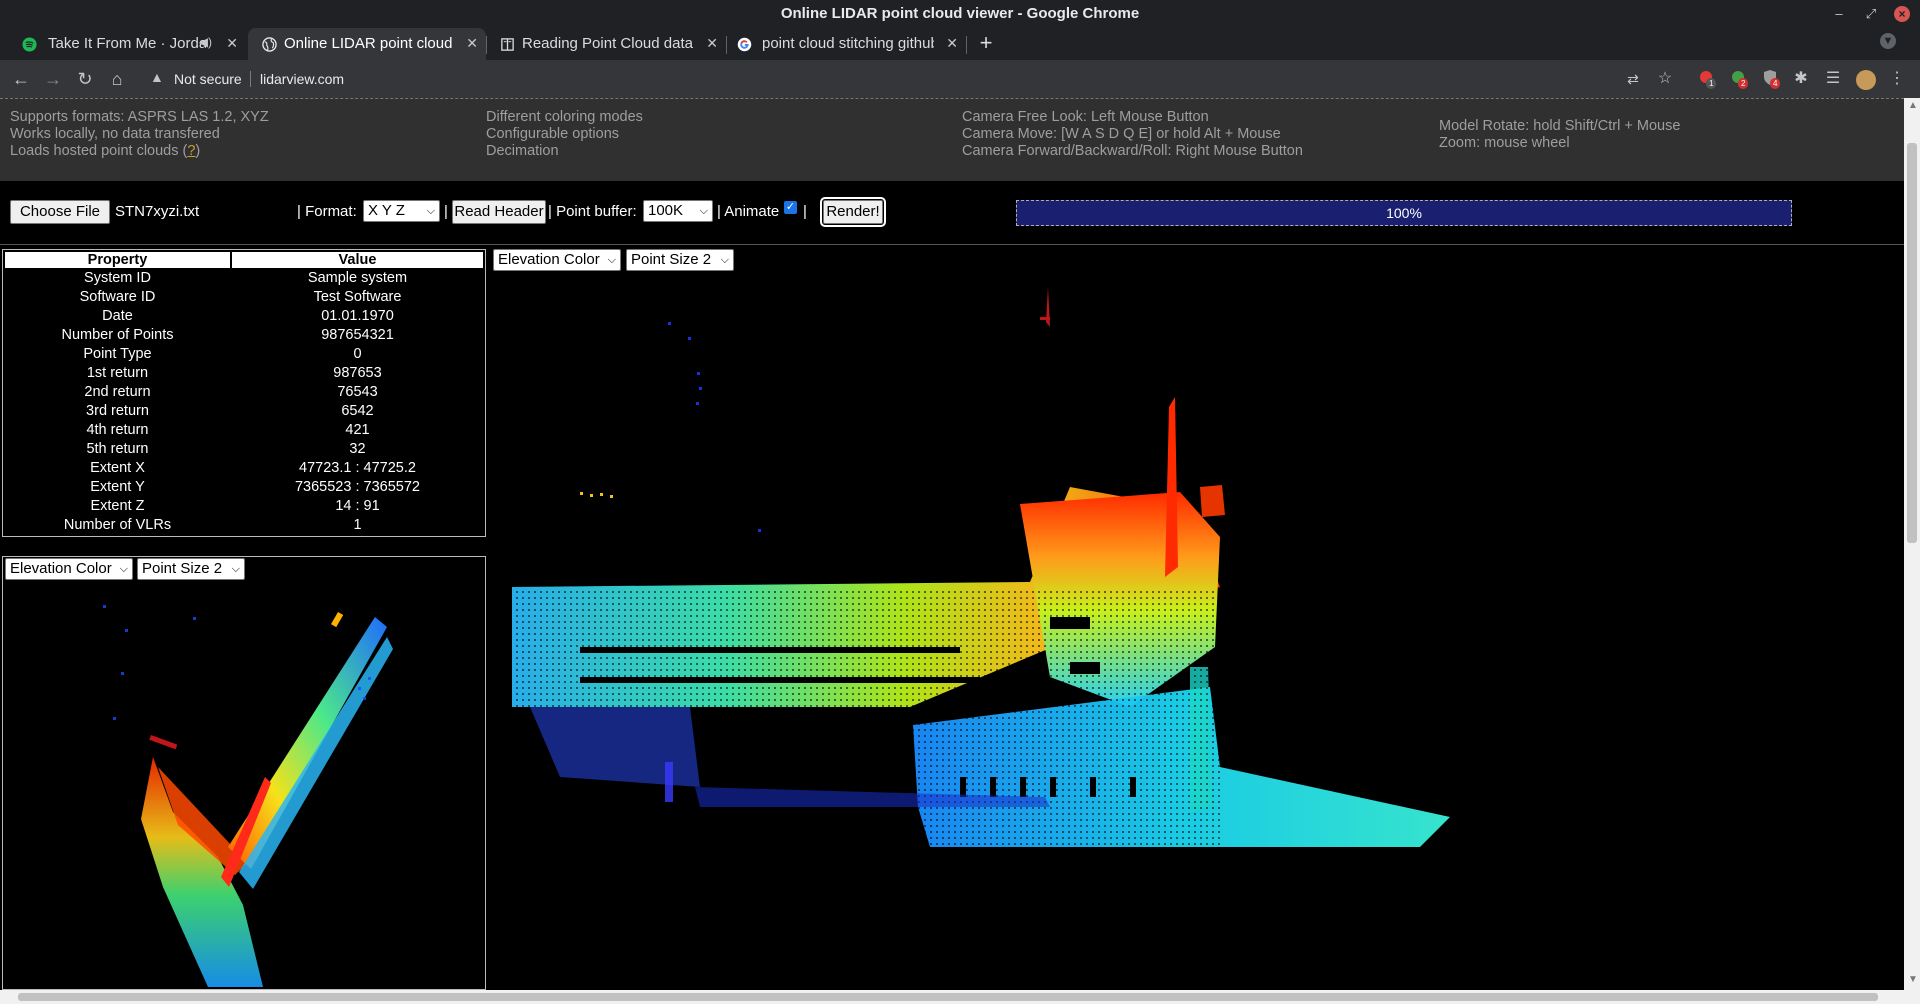 This screenshot has width=1920, height=1004. What do you see at coordinates (1866, 80) in the screenshot?
I see `profile-avatar` at bounding box center [1866, 80].